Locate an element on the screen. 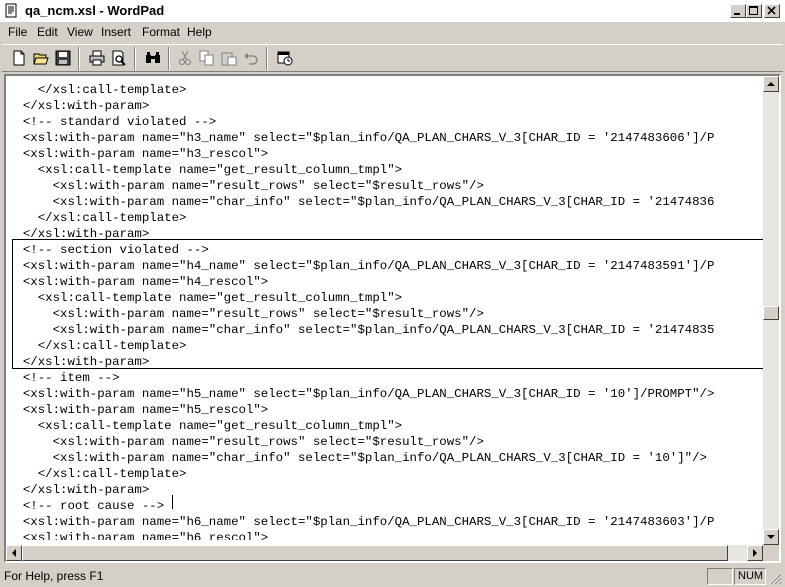 The width and height of the screenshot is (785, 587). minimize-icon is located at coordinates (737, 14).